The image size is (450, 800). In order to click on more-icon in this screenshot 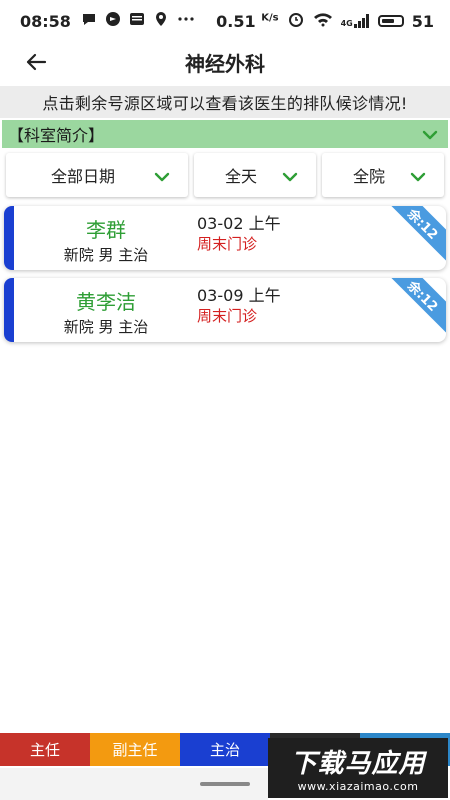, I will do `click(186, 21)`.